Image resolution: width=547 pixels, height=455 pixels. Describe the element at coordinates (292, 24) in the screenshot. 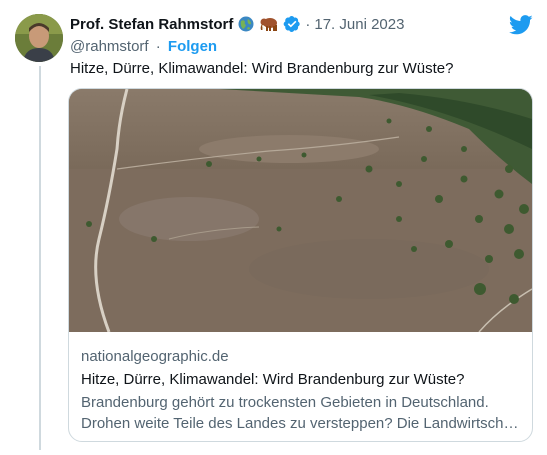

I see `verified-badge-icon` at that location.